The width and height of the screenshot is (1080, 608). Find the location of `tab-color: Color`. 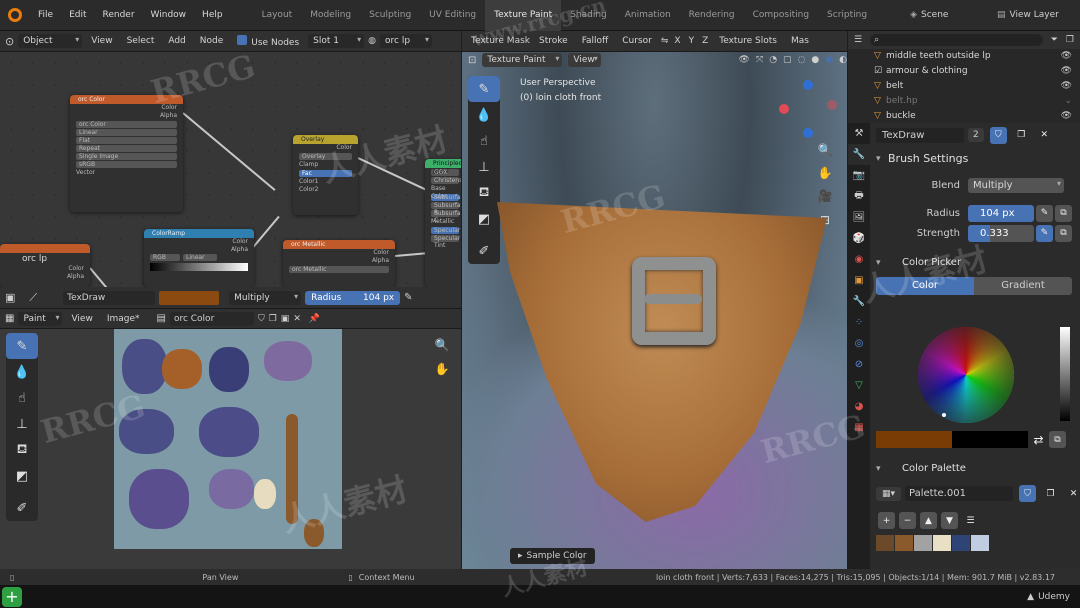

tab-color: Color is located at coordinates (925, 286).